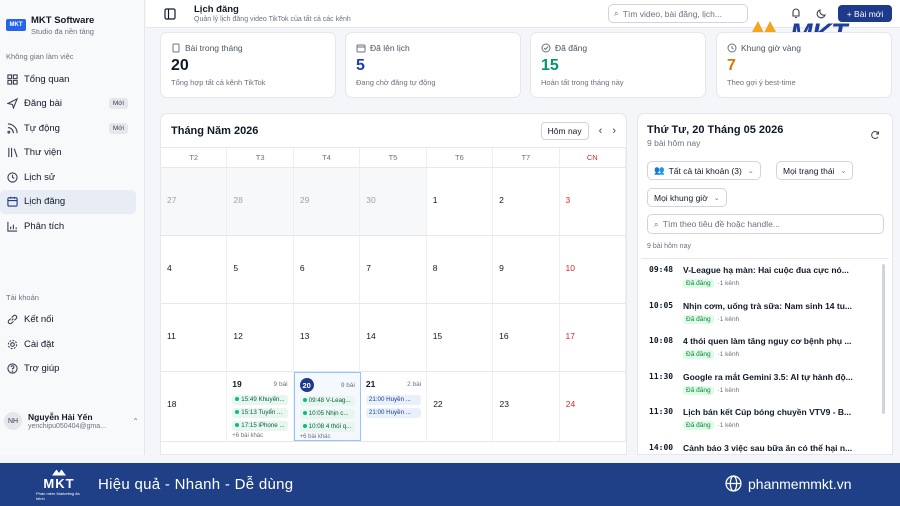 The height and width of the screenshot is (506, 900). Describe the element at coordinates (674, 143) in the screenshot. I see `panel-subtitle: 9 bài hôm nay` at that location.